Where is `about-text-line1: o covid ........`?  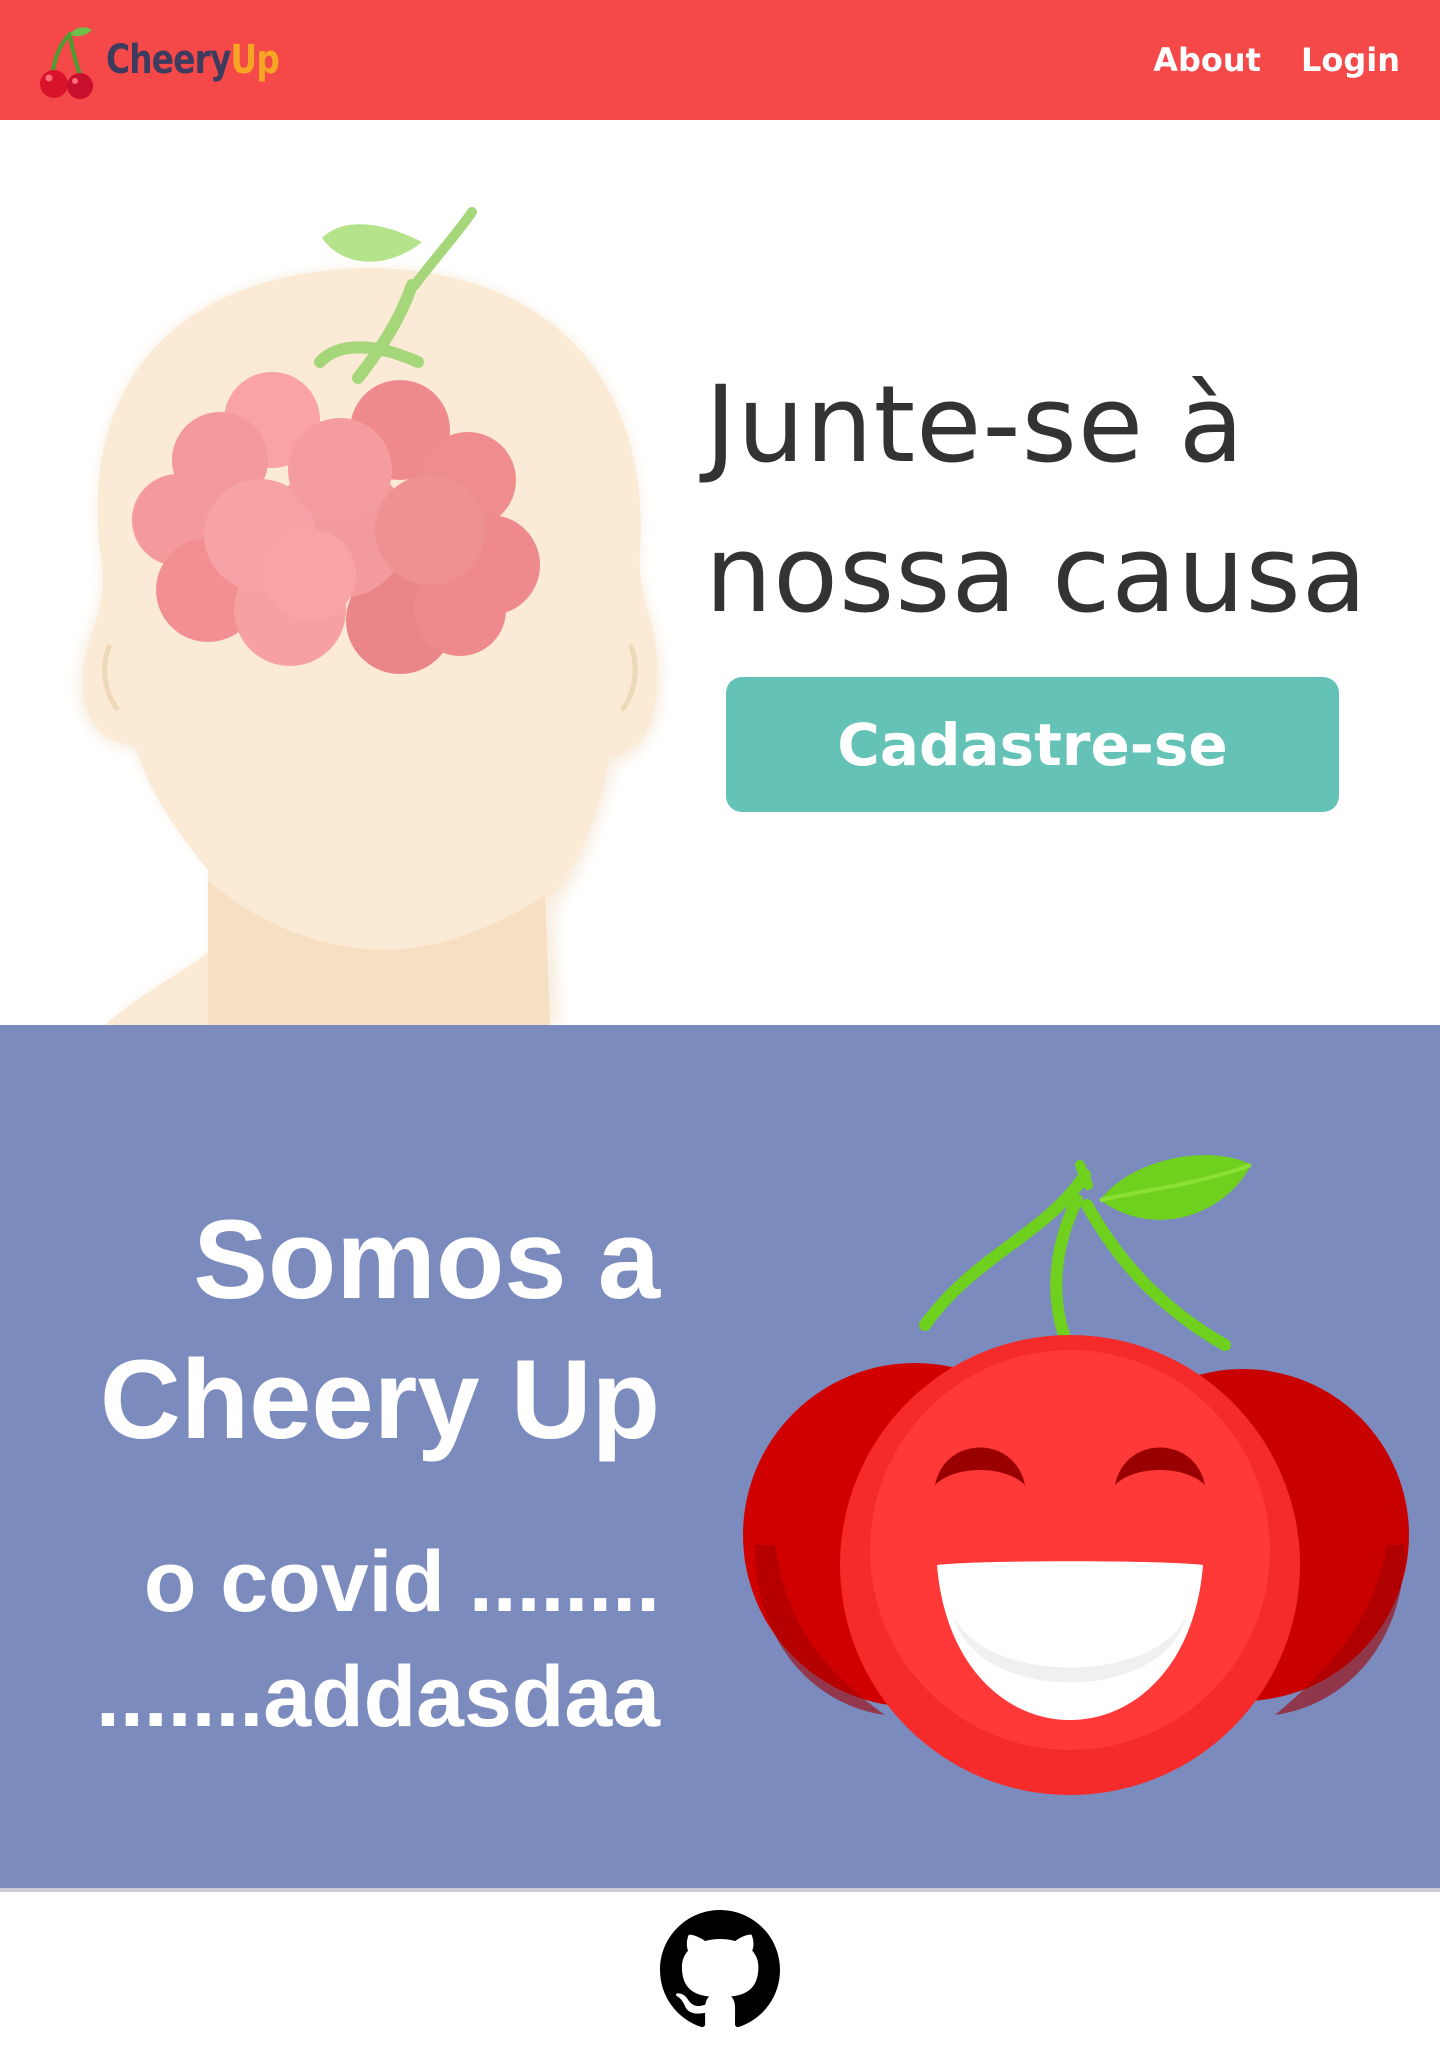
about-text-line1: o covid ........ is located at coordinates (401, 1582).